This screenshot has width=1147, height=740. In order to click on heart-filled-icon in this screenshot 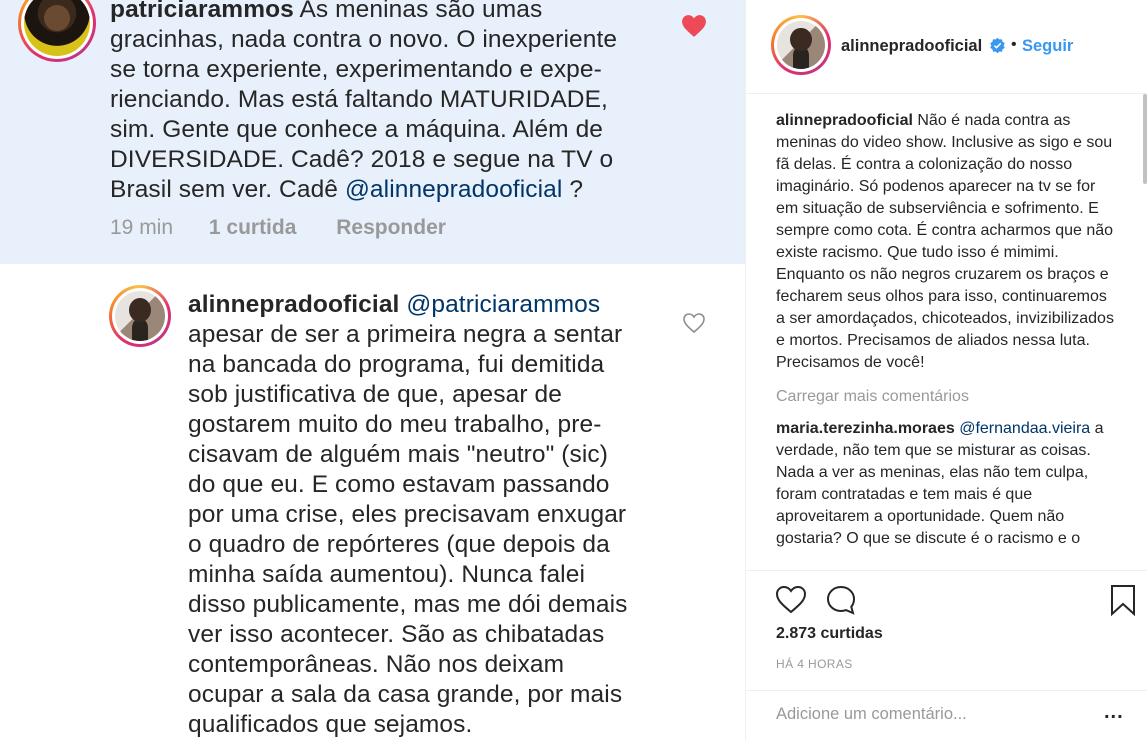, I will do `click(694, 26)`.